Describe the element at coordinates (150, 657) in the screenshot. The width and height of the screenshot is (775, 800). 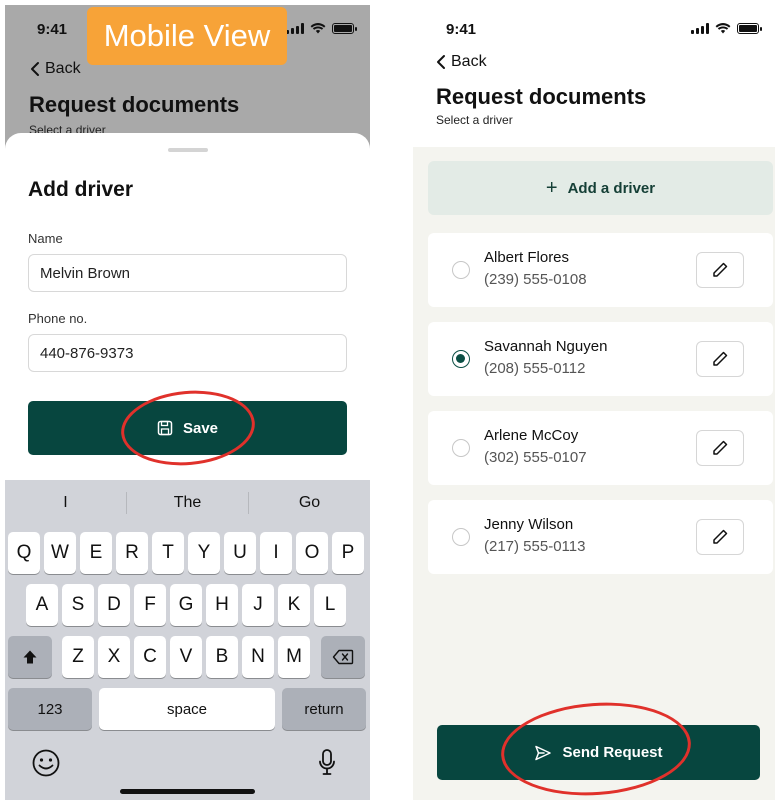
I see `key: C` at that location.